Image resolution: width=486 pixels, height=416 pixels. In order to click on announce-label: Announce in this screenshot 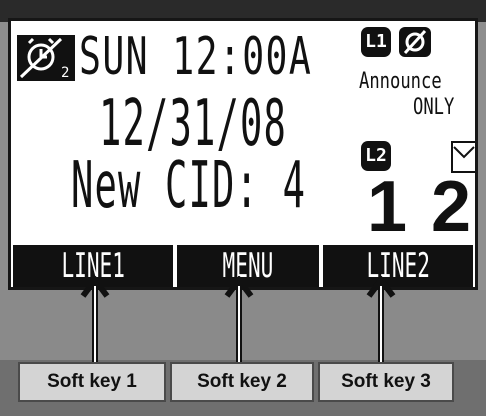, I will do `click(400, 81)`.